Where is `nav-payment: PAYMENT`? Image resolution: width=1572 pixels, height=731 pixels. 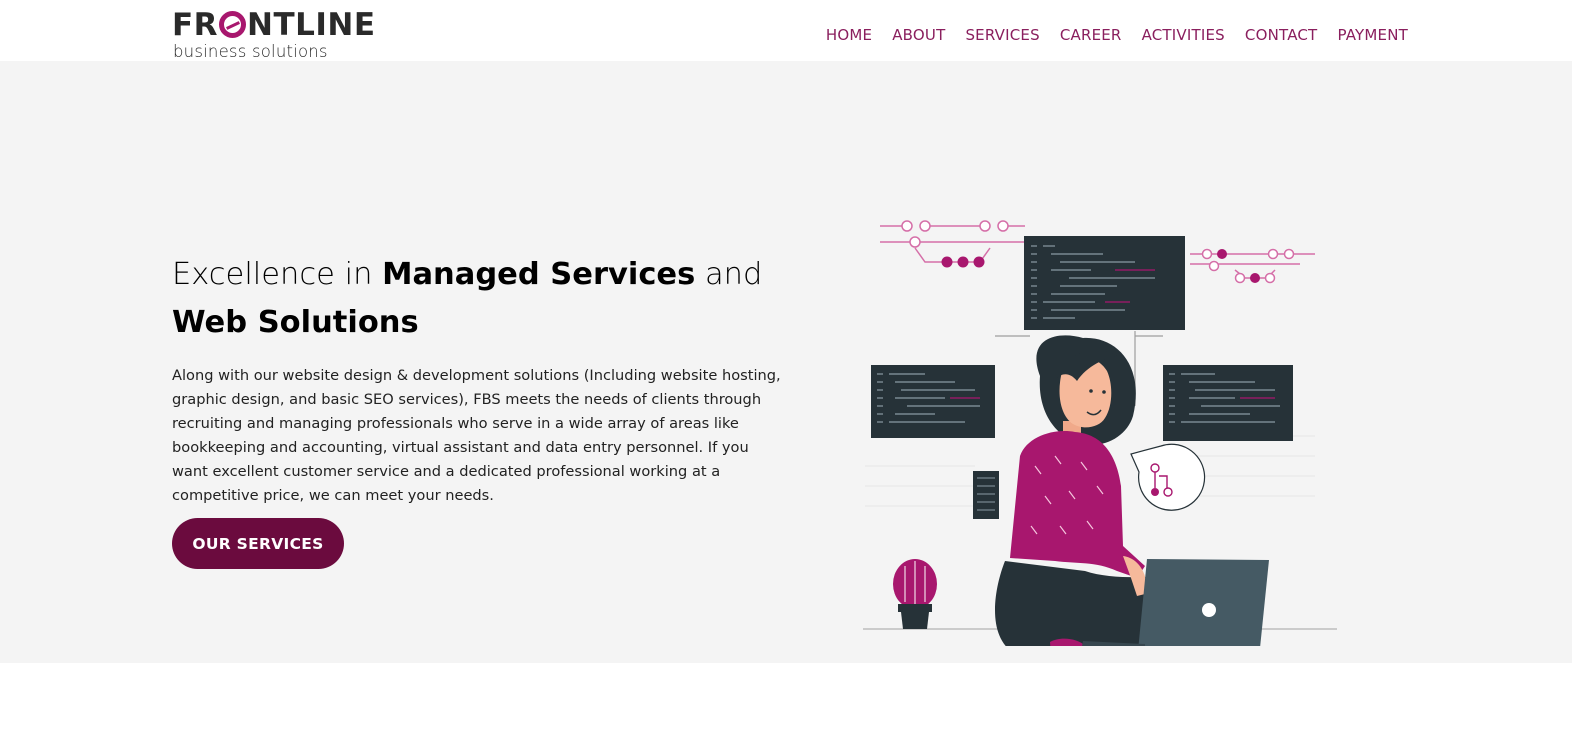
nav-payment: PAYMENT is located at coordinates (1372, 35).